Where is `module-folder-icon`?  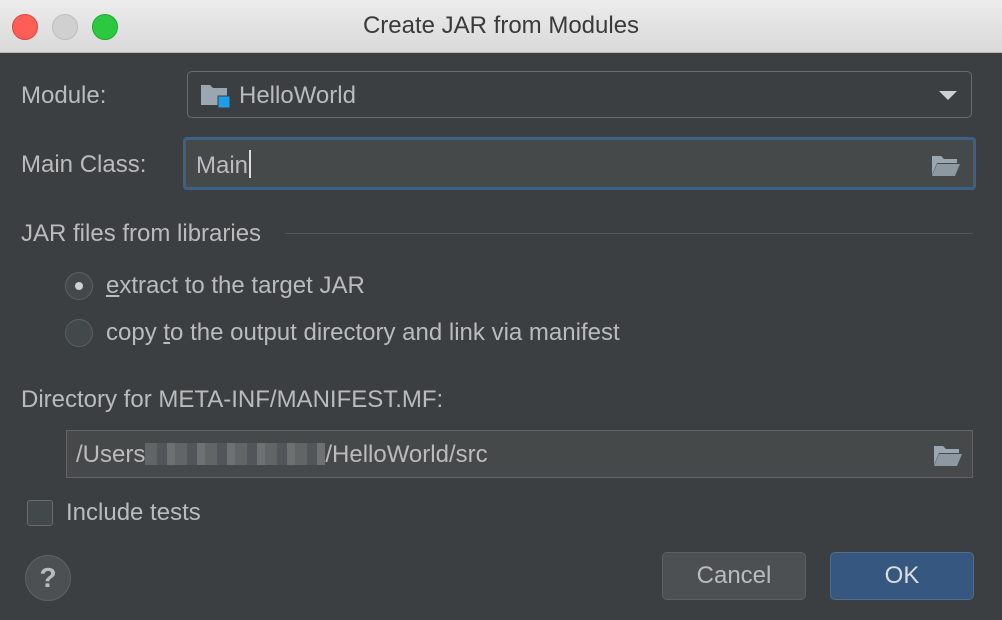 module-folder-icon is located at coordinates (215, 97).